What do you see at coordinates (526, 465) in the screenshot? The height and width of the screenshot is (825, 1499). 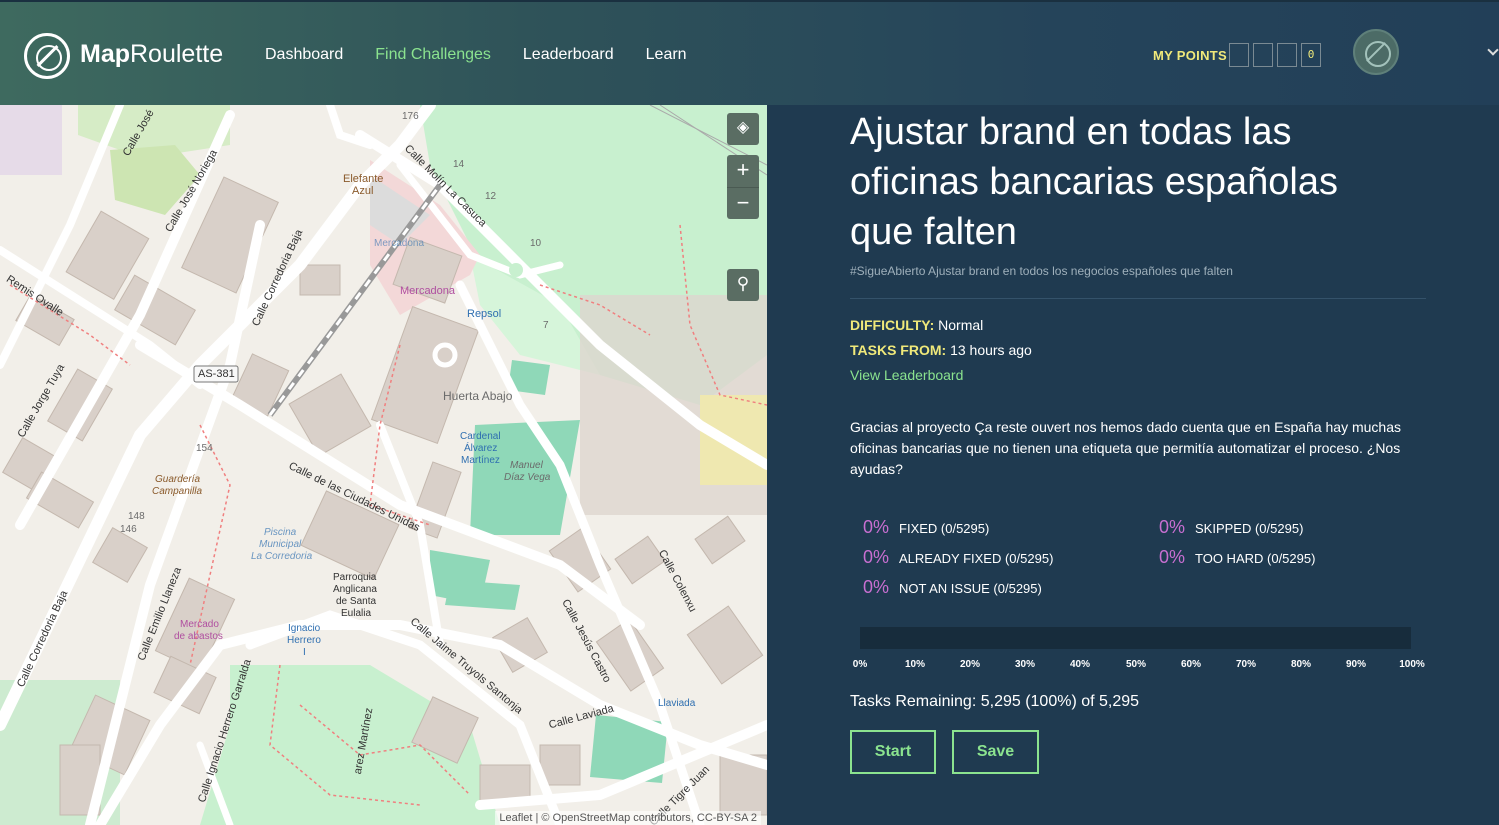 I see `poi-label: Manuel` at bounding box center [526, 465].